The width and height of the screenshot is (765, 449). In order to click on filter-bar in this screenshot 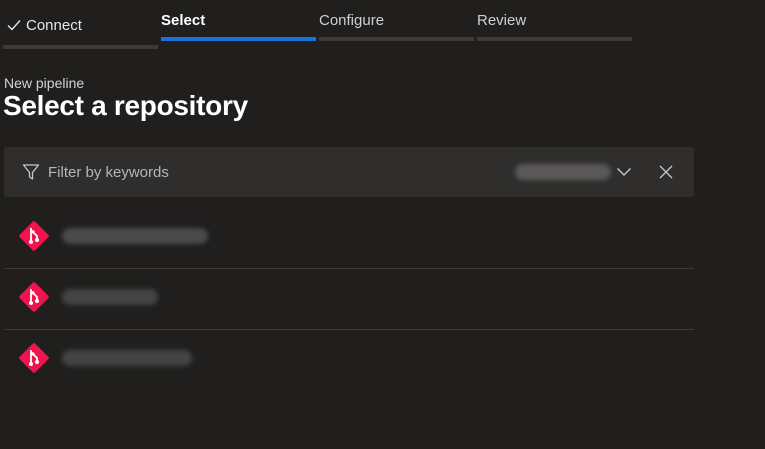, I will do `click(349, 172)`.